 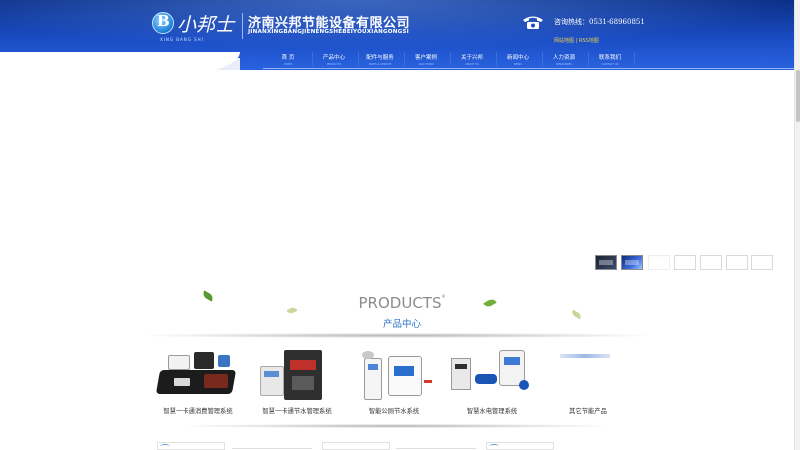 I want to click on hotline: 咨询热线：0531-68960851, so click(x=599, y=22).